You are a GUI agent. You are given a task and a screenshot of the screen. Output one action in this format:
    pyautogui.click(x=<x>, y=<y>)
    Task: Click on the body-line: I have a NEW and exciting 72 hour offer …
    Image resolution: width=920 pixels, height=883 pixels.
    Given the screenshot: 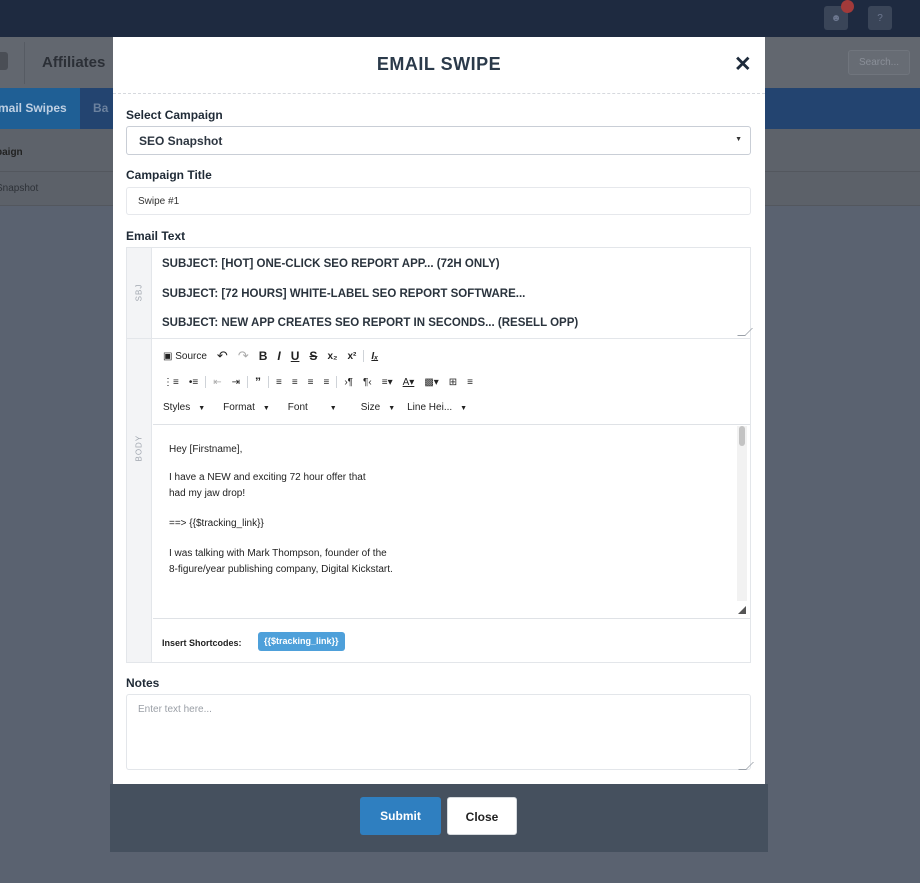 What is the action you would take?
    pyautogui.click(x=267, y=477)
    